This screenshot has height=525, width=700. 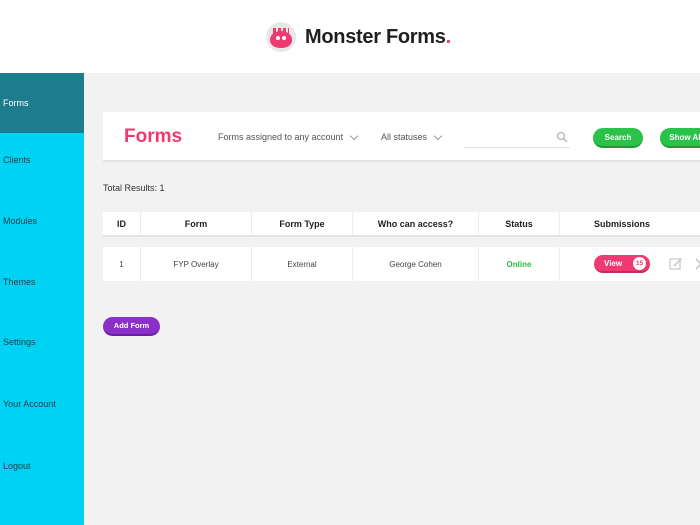 I want to click on add-form-button: Add Form, so click(x=131, y=326).